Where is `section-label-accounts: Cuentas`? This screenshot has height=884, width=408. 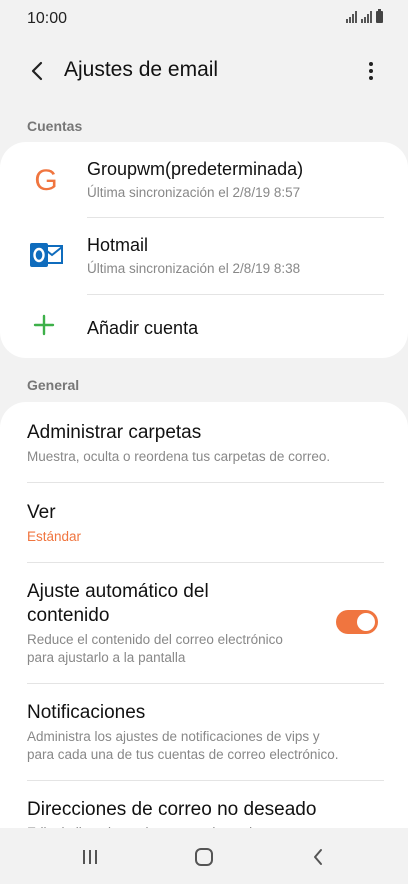 section-label-accounts: Cuentas is located at coordinates (55, 126).